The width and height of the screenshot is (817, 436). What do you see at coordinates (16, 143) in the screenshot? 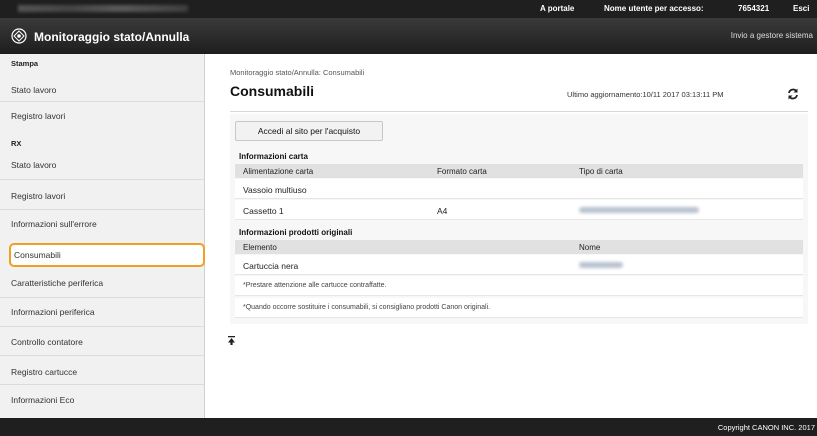
I see `sidebar-section-rx: RX` at bounding box center [16, 143].